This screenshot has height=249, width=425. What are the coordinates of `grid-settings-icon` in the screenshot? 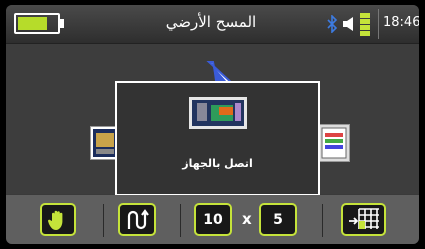 It's located at (363, 218).